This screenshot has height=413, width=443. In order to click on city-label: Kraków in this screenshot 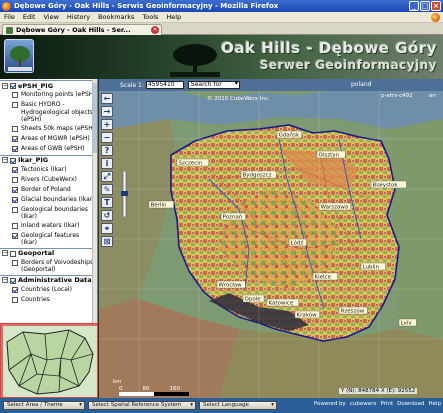, I will do `click(307, 315)`.